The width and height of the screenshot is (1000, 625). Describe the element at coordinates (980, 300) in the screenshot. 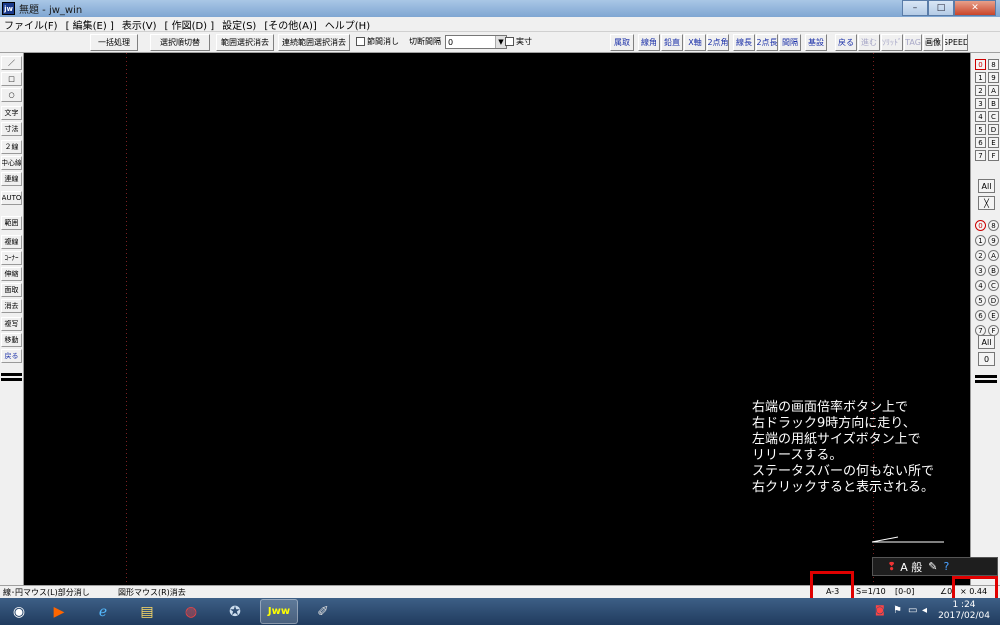

I see `layer-button: 5` at that location.